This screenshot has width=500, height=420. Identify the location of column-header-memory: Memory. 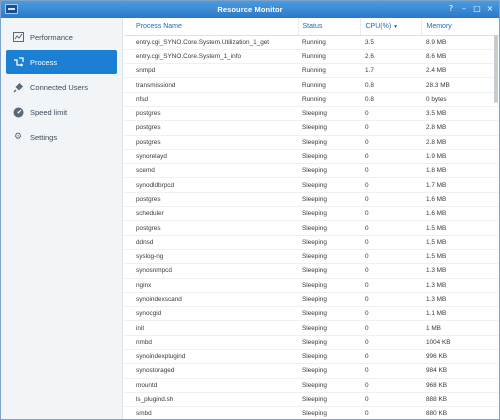
(460, 27).